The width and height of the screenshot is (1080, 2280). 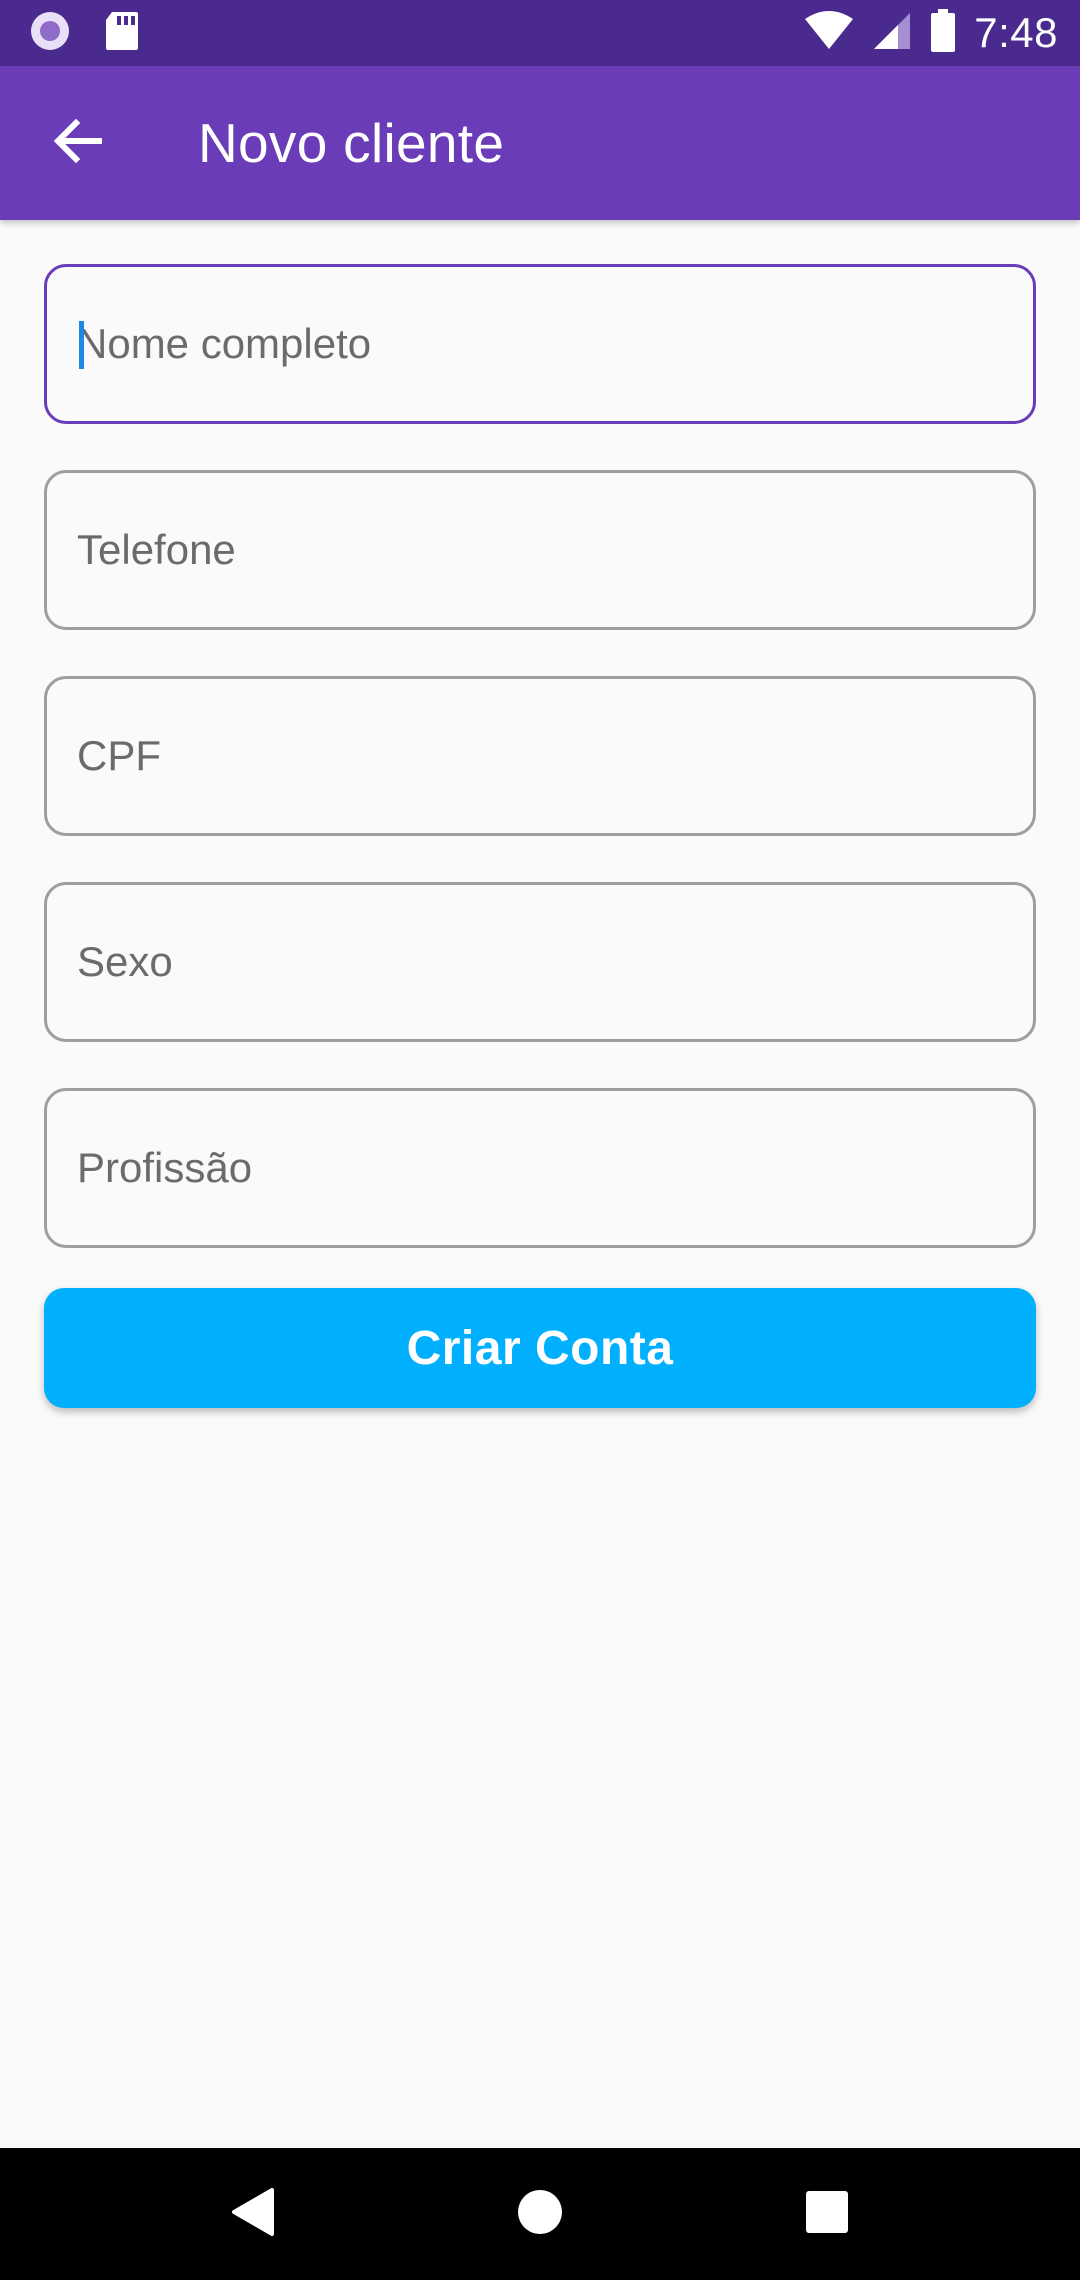 I want to click on gender-input, so click(x=555, y=962).